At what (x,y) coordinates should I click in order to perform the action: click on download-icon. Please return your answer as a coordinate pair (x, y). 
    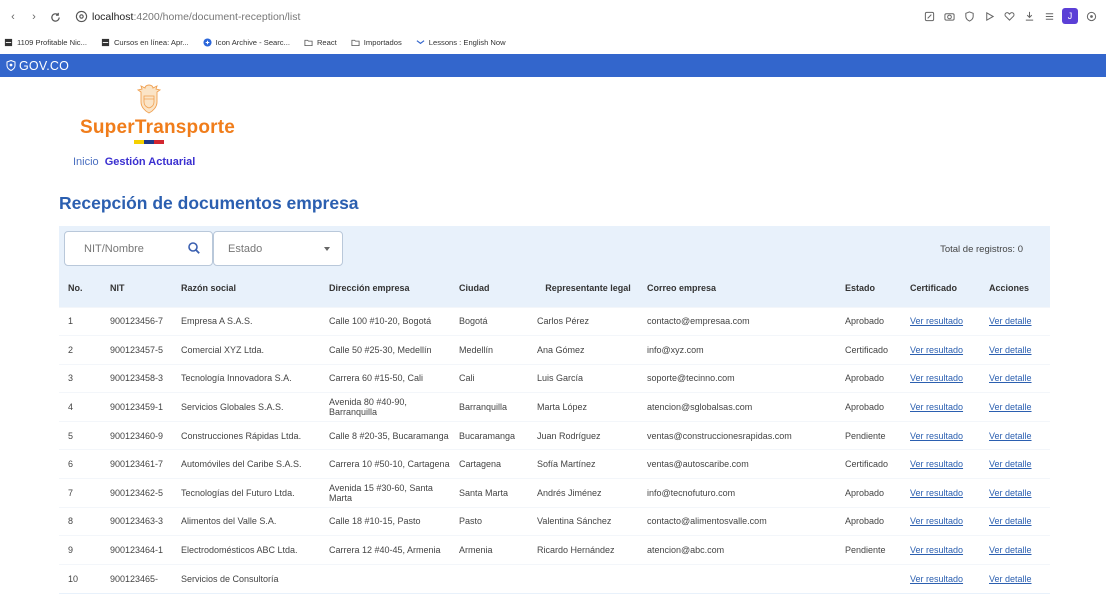
    Looking at the image, I should click on (1029, 16).